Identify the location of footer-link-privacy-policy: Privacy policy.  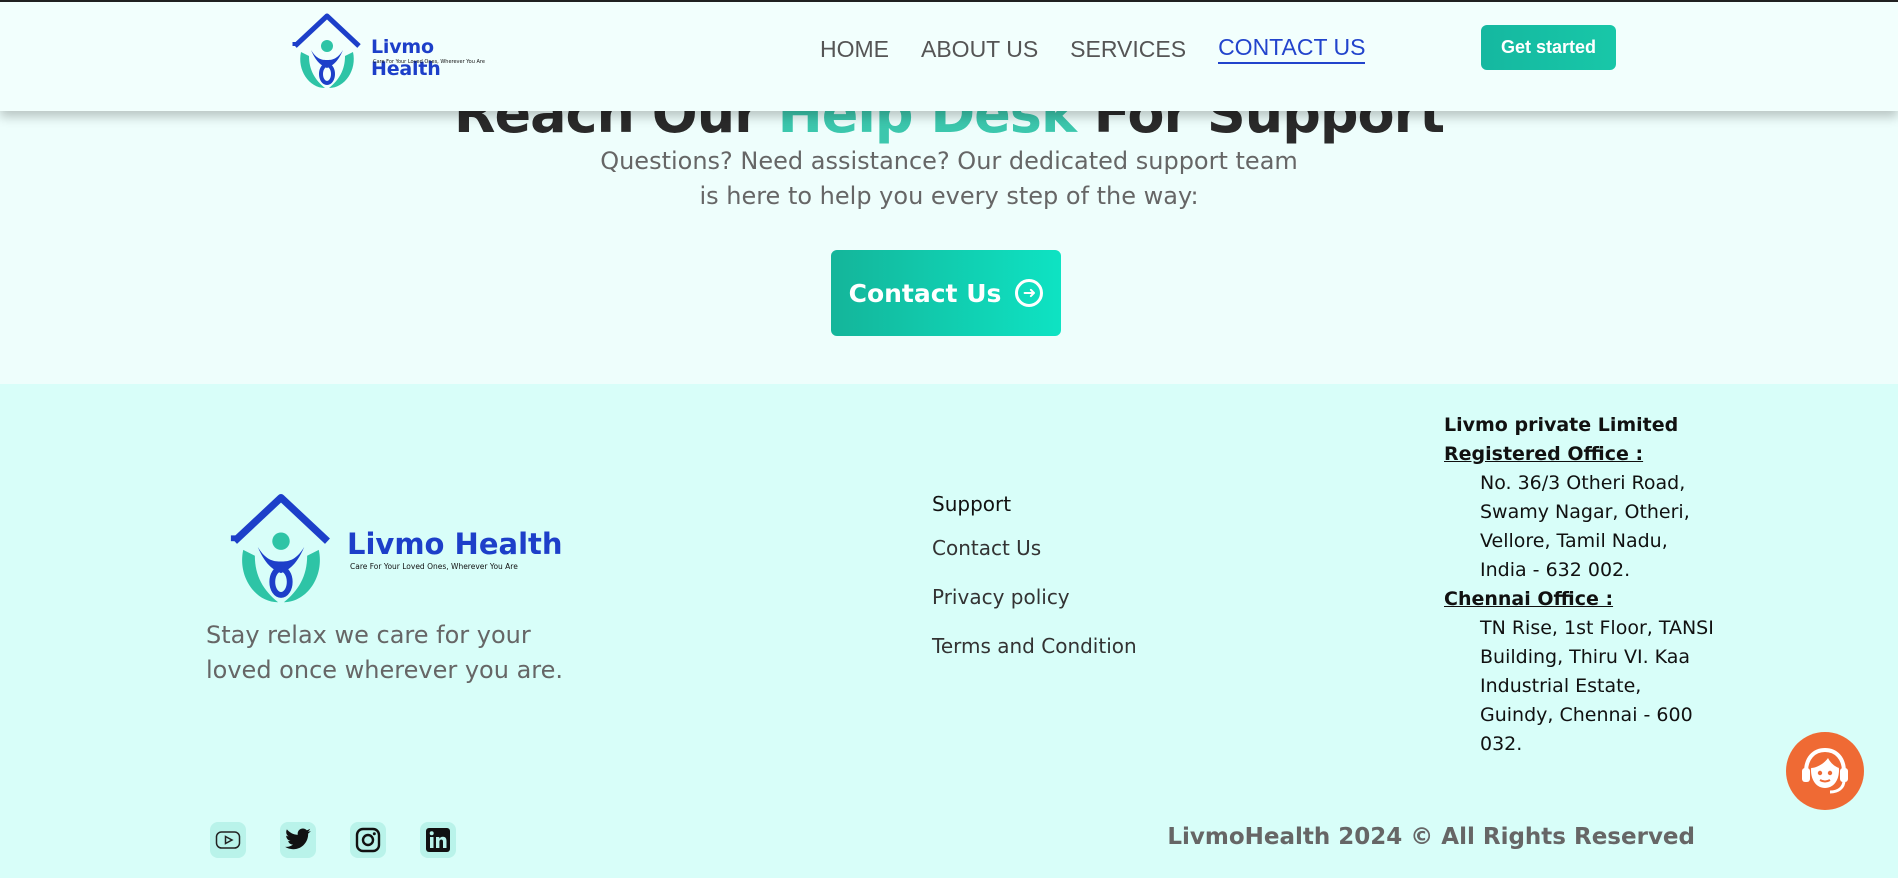
(1034, 597).